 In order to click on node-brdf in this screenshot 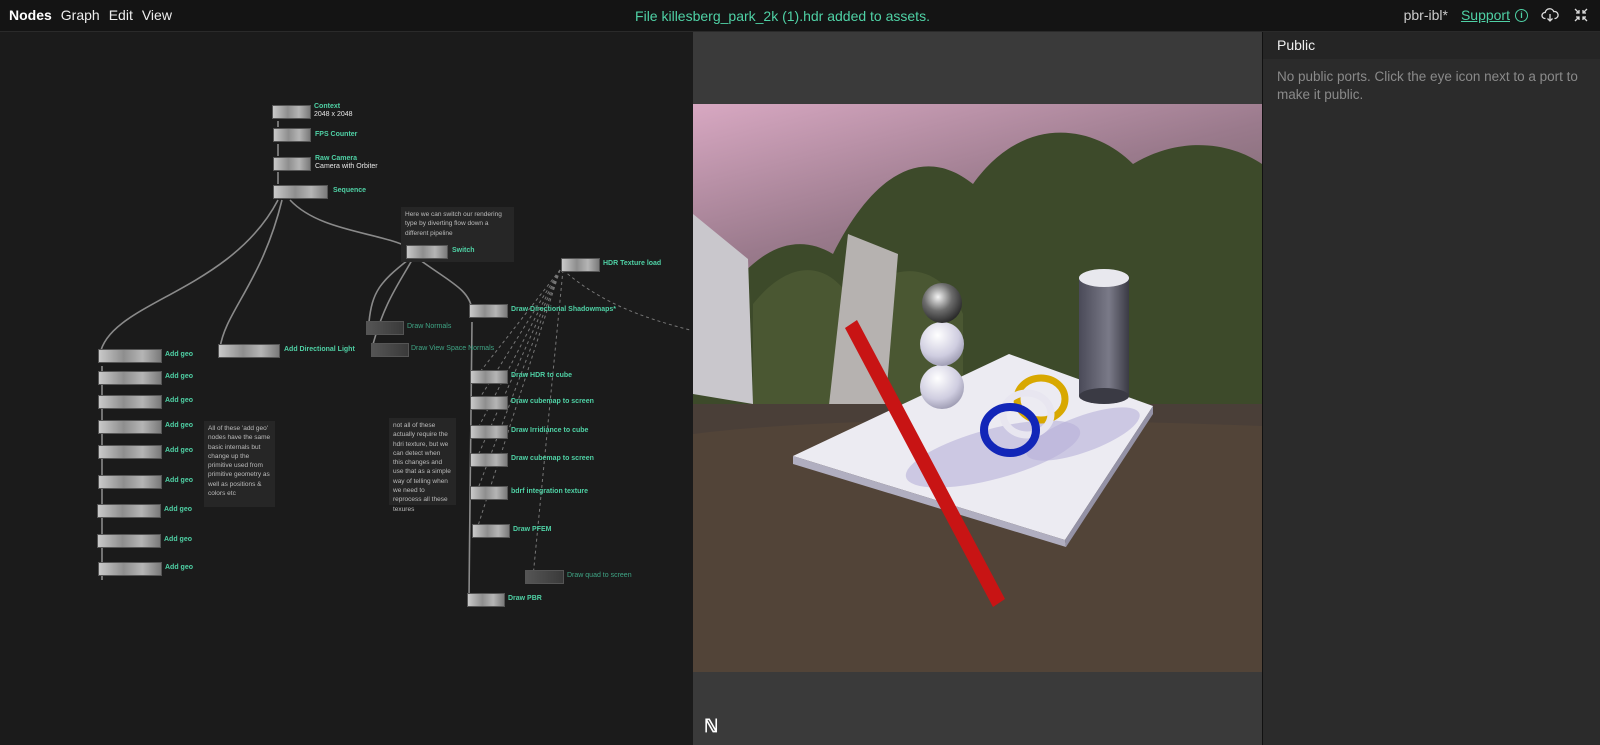, I will do `click(489, 493)`.